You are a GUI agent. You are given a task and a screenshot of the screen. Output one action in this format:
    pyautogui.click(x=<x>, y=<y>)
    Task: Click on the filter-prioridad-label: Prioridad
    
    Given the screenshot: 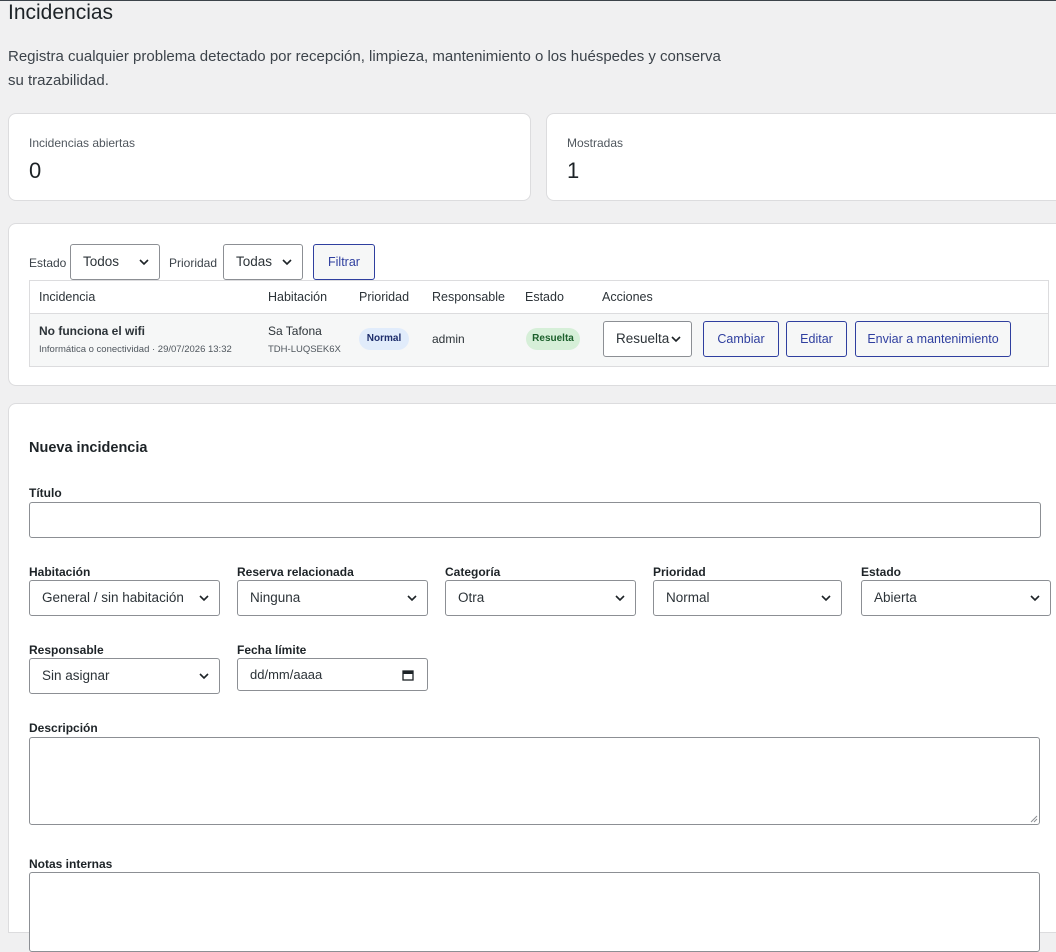 What is the action you would take?
    pyautogui.click(x=193, y=263)
    